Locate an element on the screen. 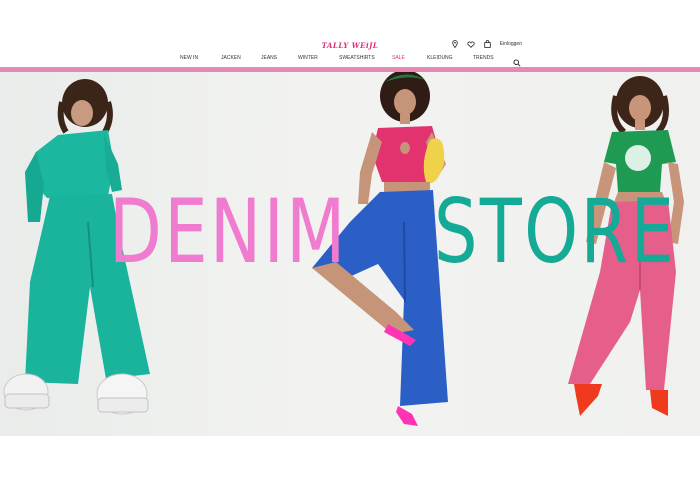 This screenshot has height=500, width=700. hero-headline-denim: DENIM is located at coordinates (228, 231).